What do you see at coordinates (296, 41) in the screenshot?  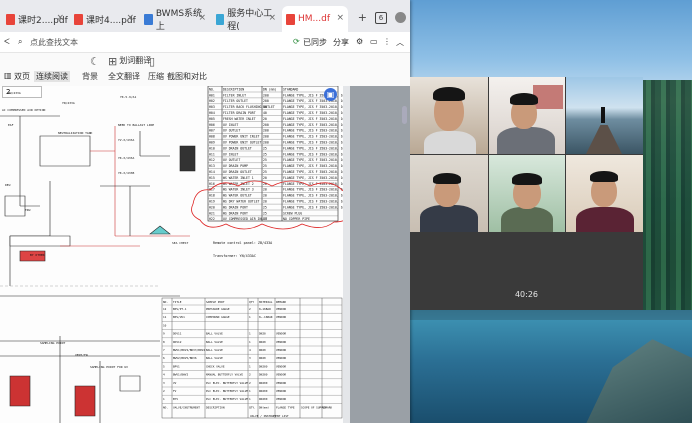 I see `sync-icon: ⟳` at bounding box center [296, 41].